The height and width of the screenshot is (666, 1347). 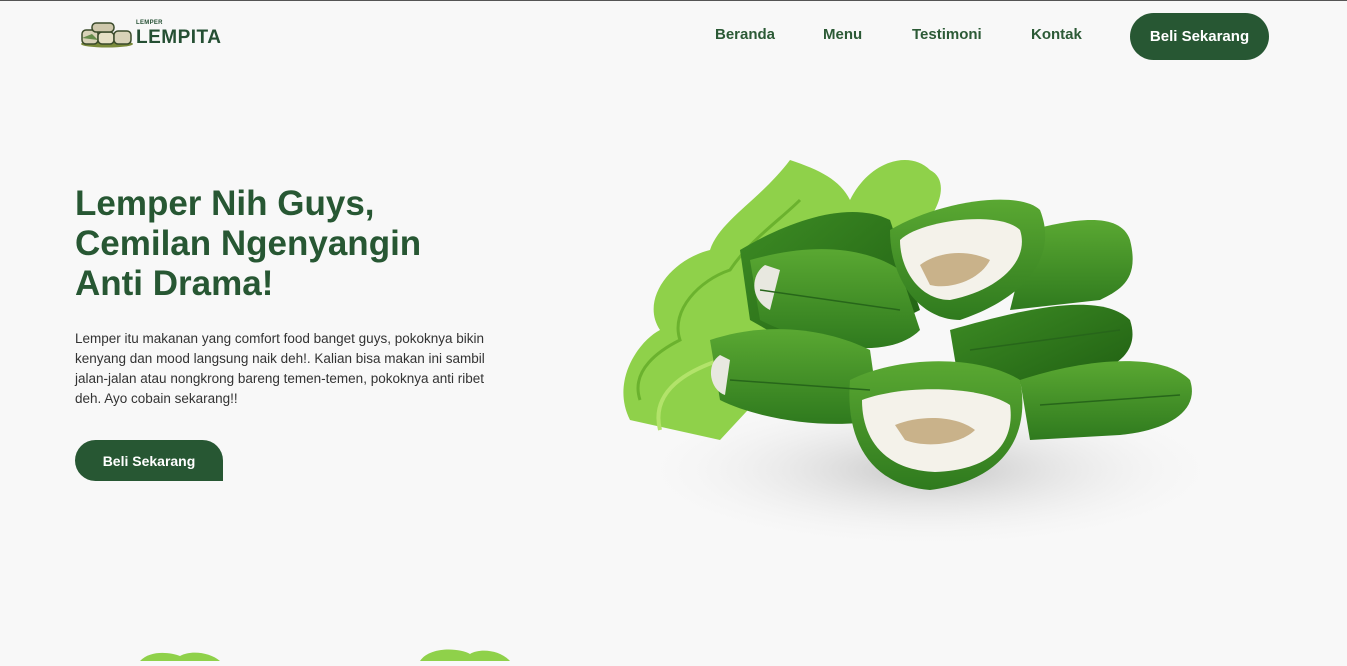 I want to click on header-buy-button: Beli Sekarang, so click(x=1199, y=36).